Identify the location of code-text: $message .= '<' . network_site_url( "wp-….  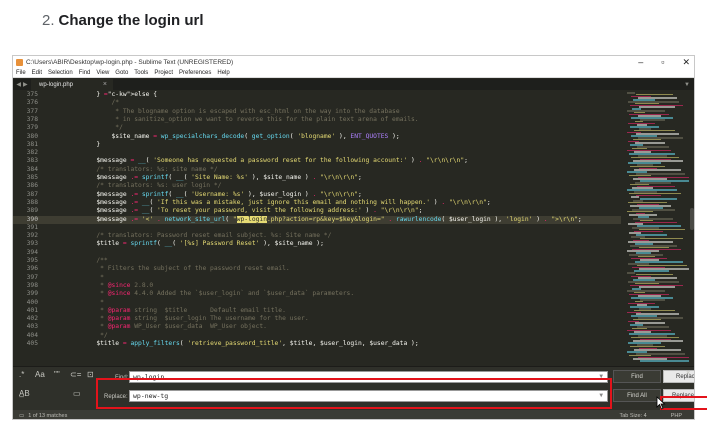
(324, 219).